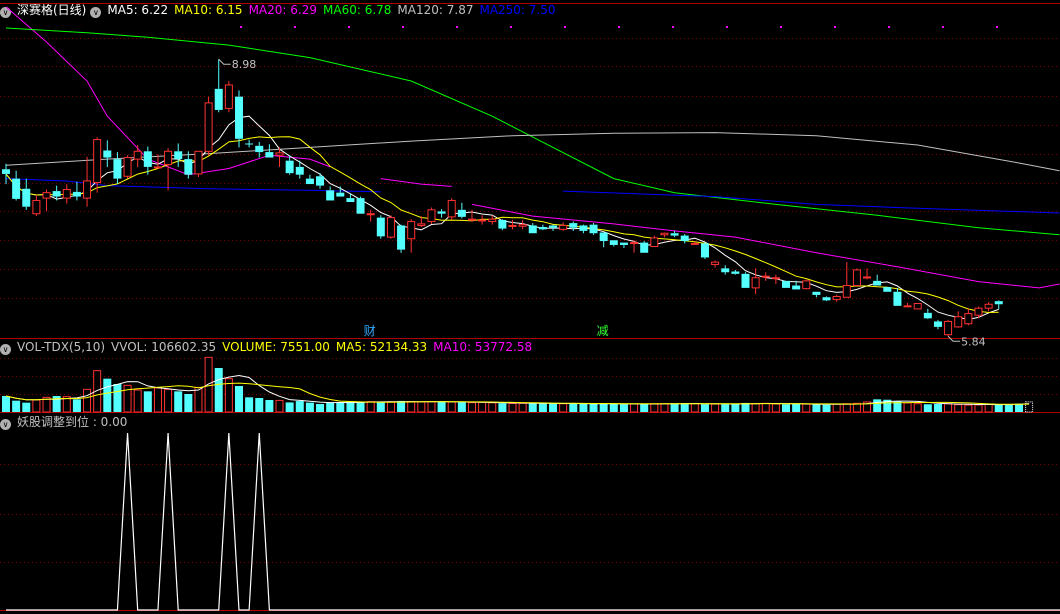 Image resolution: width=1060 pixels, height=614 pixels. Describe the element at coordinates (370, 331) in the screenshot. I see `event-marker-0: 财` at that location.